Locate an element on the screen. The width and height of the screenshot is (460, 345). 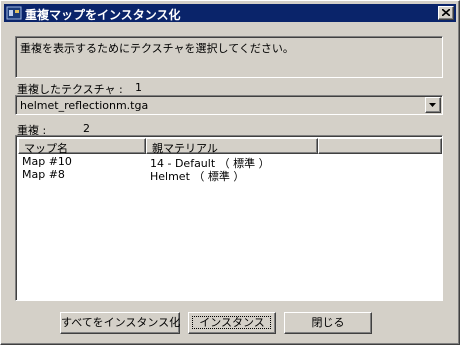
column-header-parent-material: 親マテリアル is located at coordinates (232, 146).